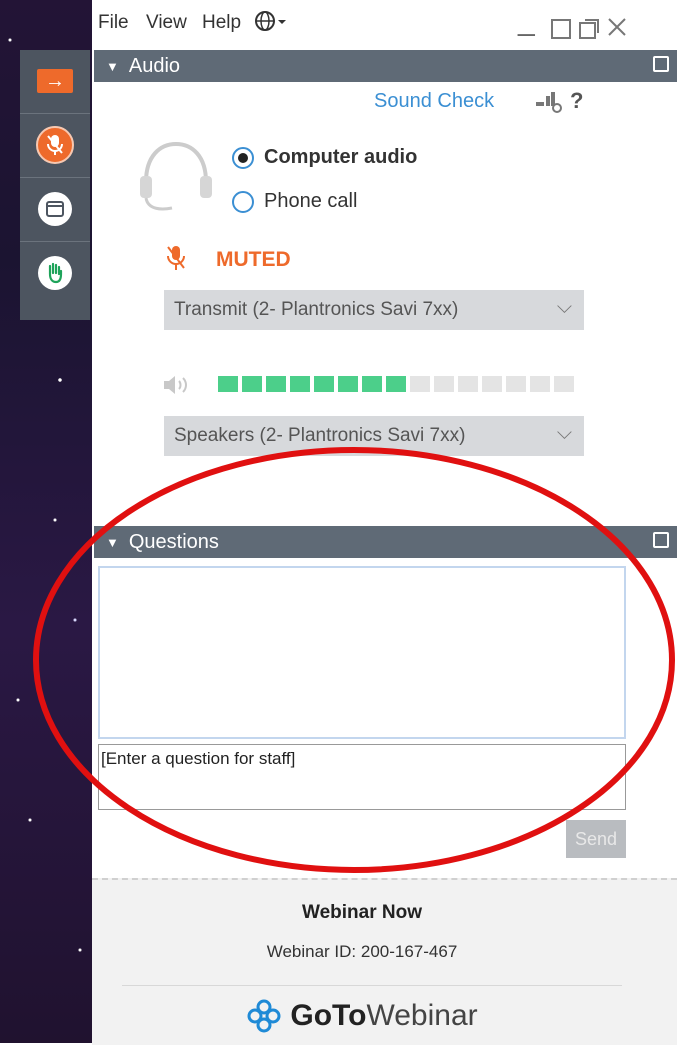 The height and width of the screenshot is (1045, 677). Describe the element at coordinates (221, 23) in the screenshot. I see `menu-help: Help` at that location.